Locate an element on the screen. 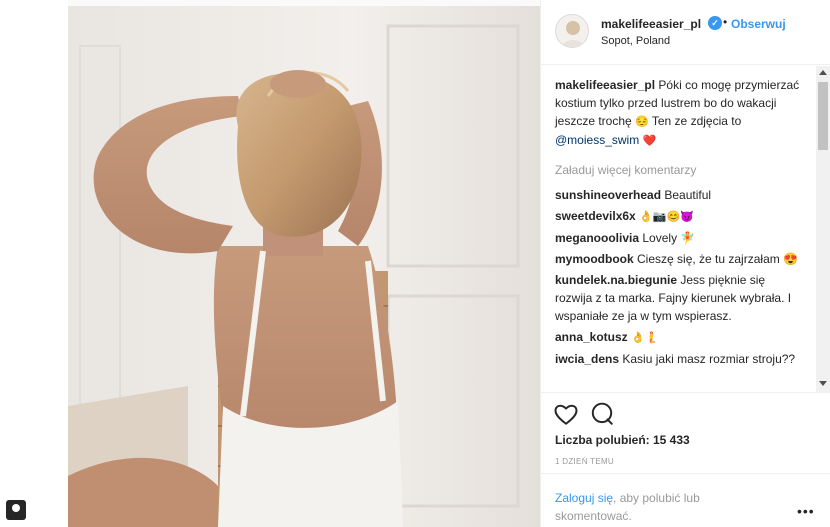 The height and width of the screenshot is (527, 830). comment-text: Cieszę się, że tu zajrzałam 😍 is located at coordinates (718, 259).